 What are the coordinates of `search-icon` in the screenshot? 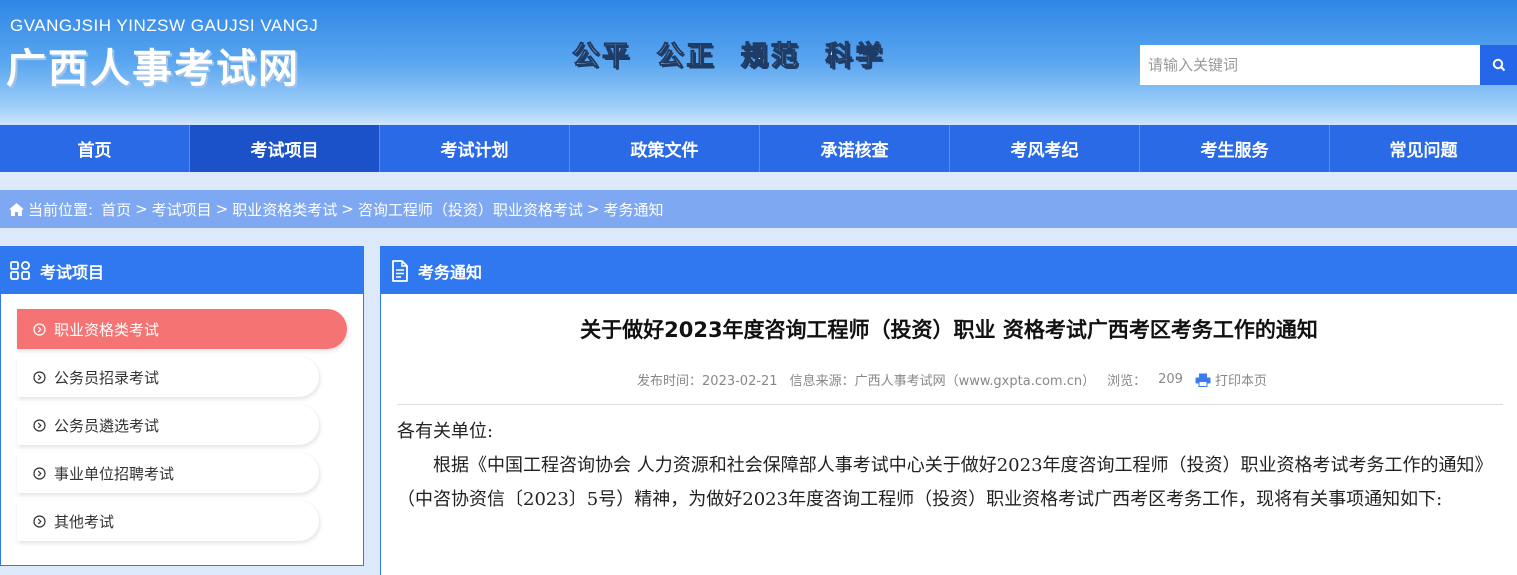 It's located at (1498, 65).